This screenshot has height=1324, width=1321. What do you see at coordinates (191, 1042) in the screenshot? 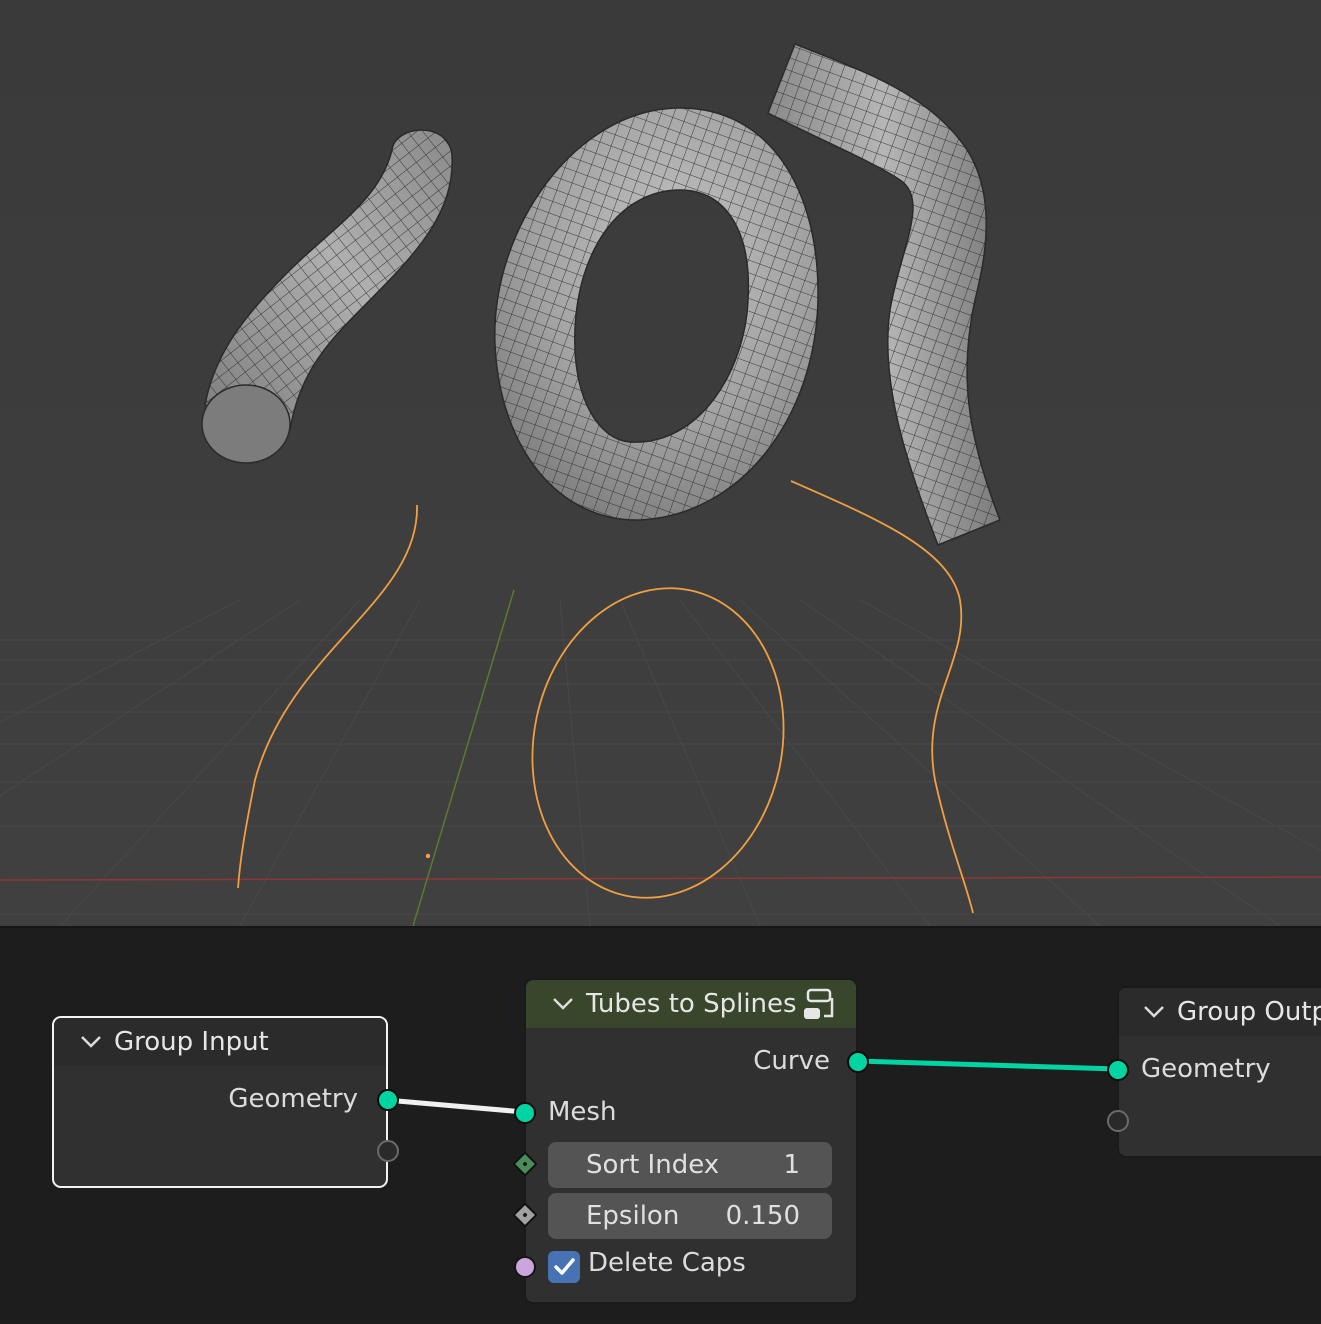
I see `node-title: Group Input` at bounding box center [191, 1042].